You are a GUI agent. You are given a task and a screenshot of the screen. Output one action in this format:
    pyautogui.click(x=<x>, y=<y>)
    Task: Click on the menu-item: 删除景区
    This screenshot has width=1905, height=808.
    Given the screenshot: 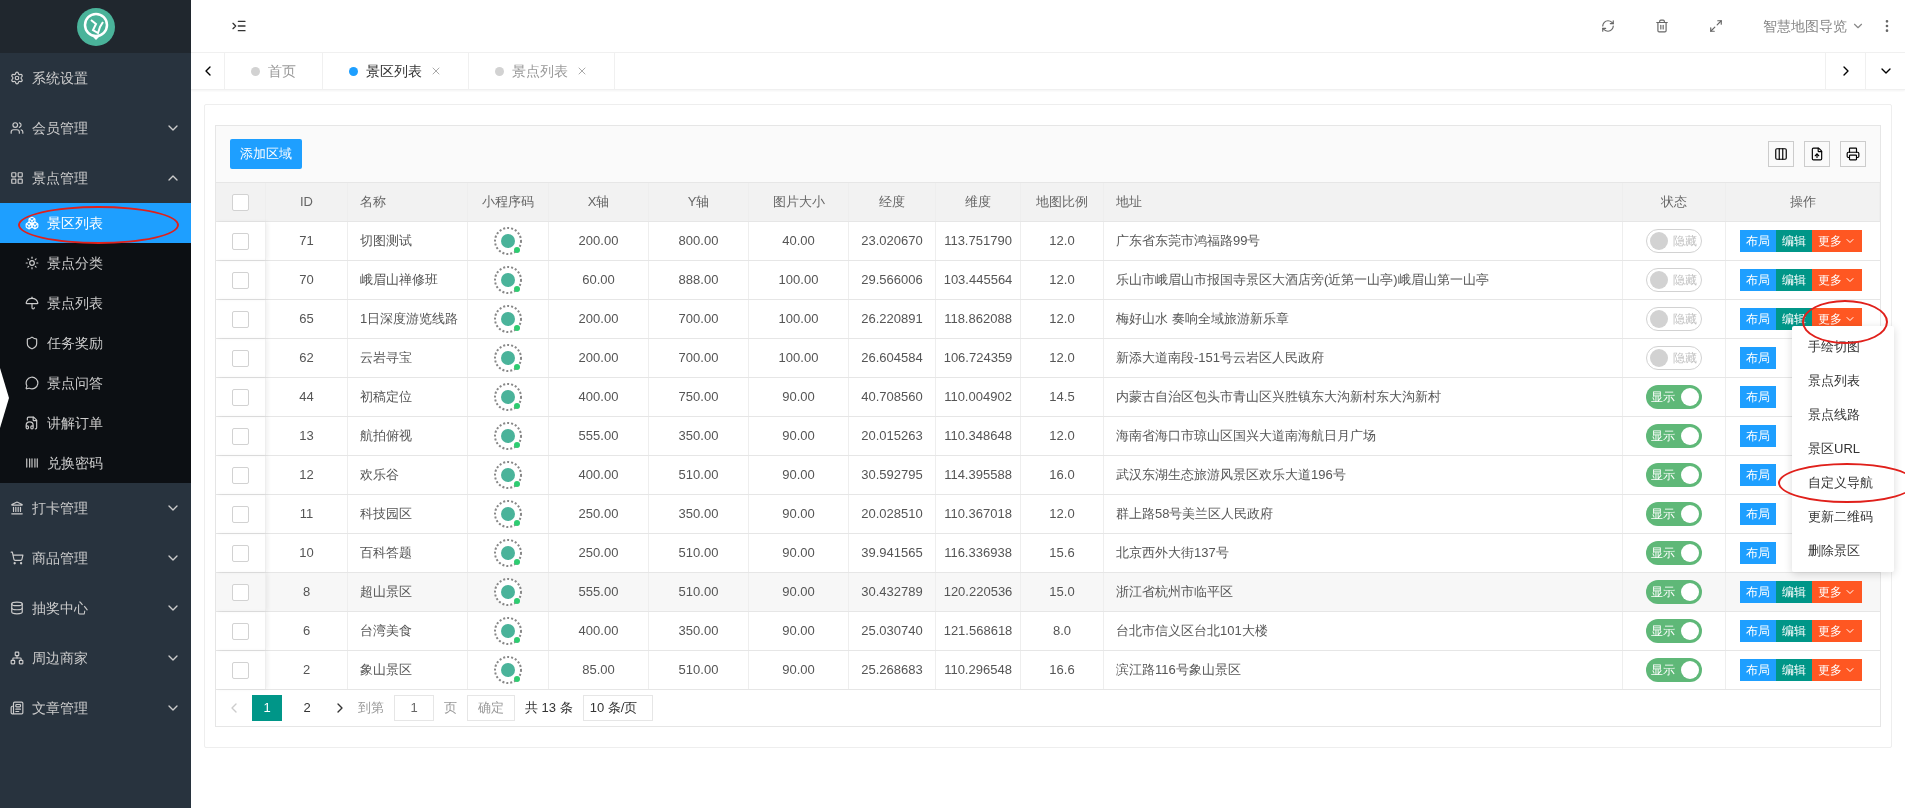 What is the action you would take?
    pyautogui.click(x=1843, y=551)
    